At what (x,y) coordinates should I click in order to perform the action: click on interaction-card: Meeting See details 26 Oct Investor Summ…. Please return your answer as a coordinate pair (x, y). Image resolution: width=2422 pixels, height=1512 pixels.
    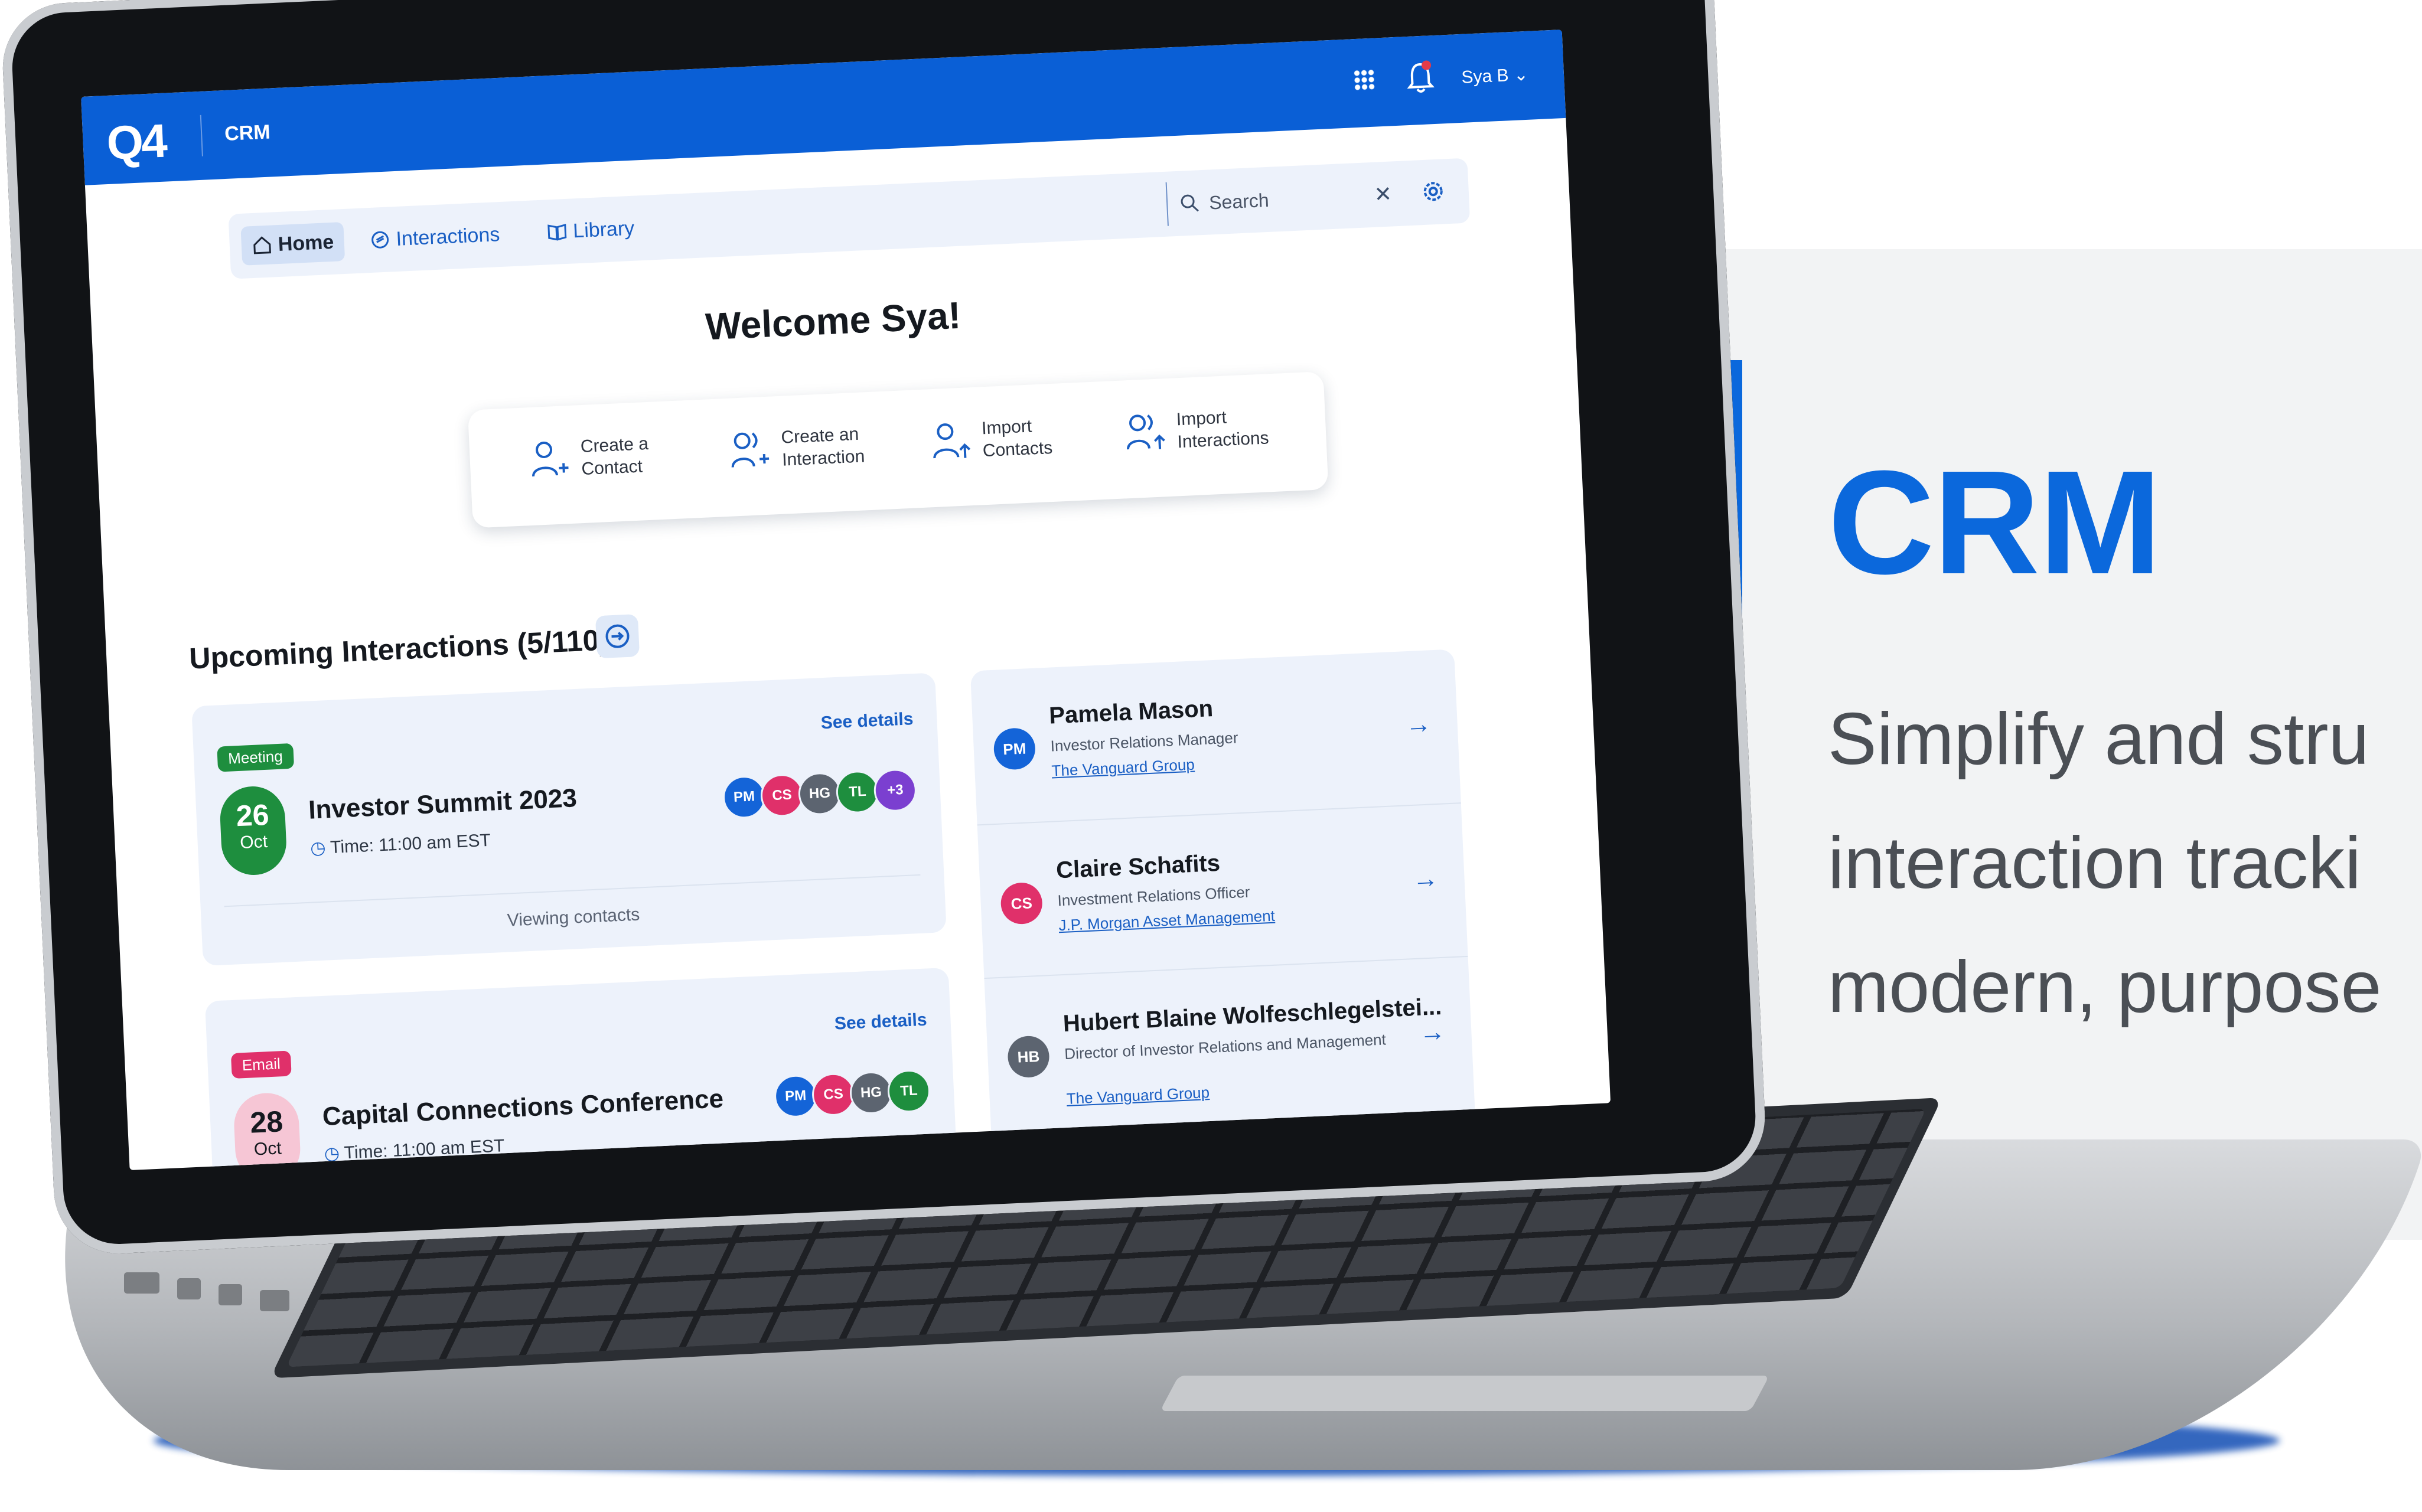
    Looking at the image, I should click on (569, 819).